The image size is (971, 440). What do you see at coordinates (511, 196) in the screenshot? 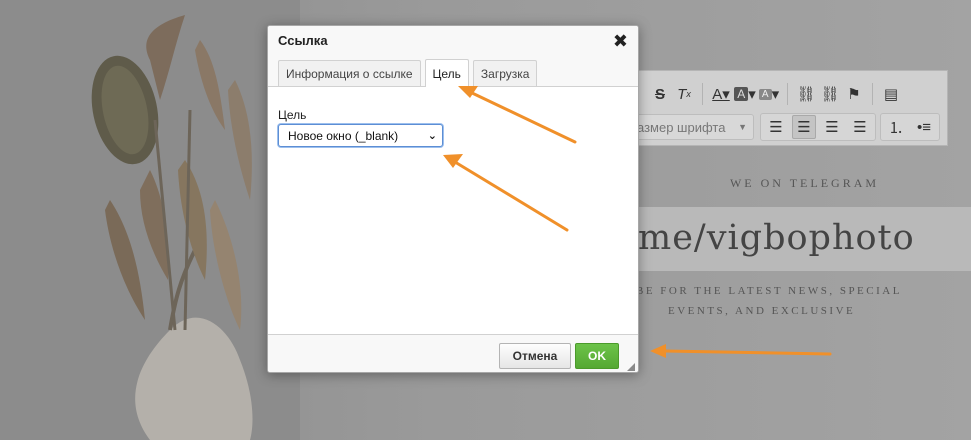
I see `arrow-to-select` at bounding box center [511, 196].